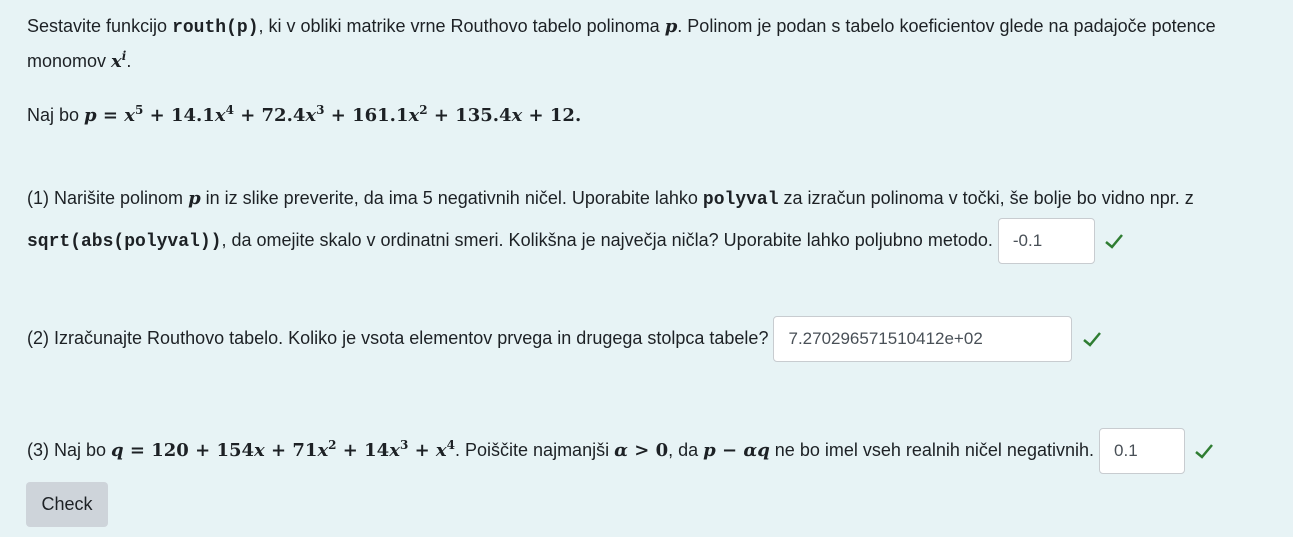  I want to click on answer-1-input, so click(1046, 241).